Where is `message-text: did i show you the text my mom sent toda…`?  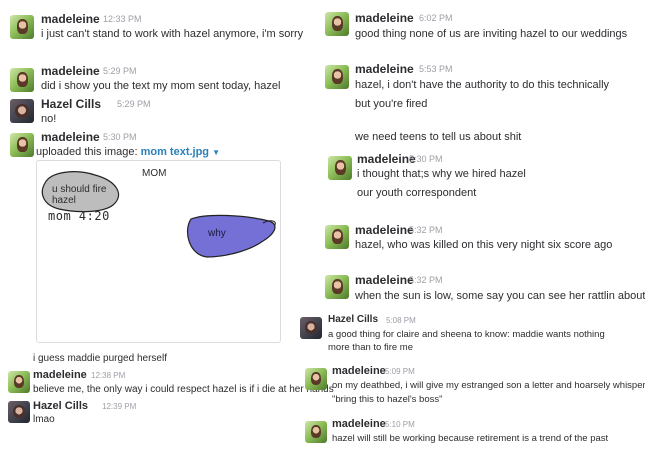
message-text: did i show you the text my mom sent toda… is located at coordinates (161, 86).